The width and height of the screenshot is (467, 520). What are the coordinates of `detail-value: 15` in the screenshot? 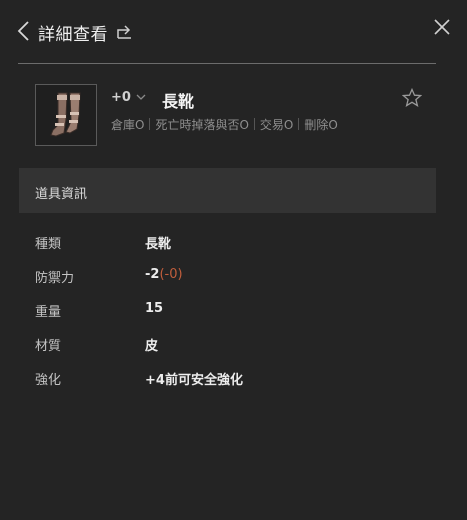 It's located at (154, 308).